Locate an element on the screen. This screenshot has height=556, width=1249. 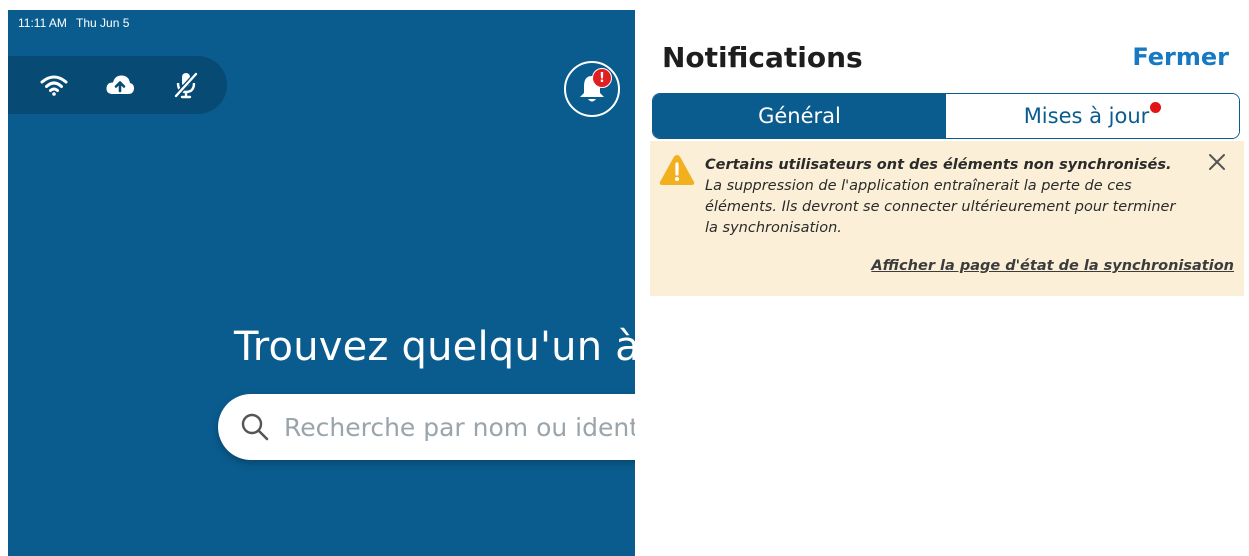
wifi-icon is located at coordinates (54, 85).